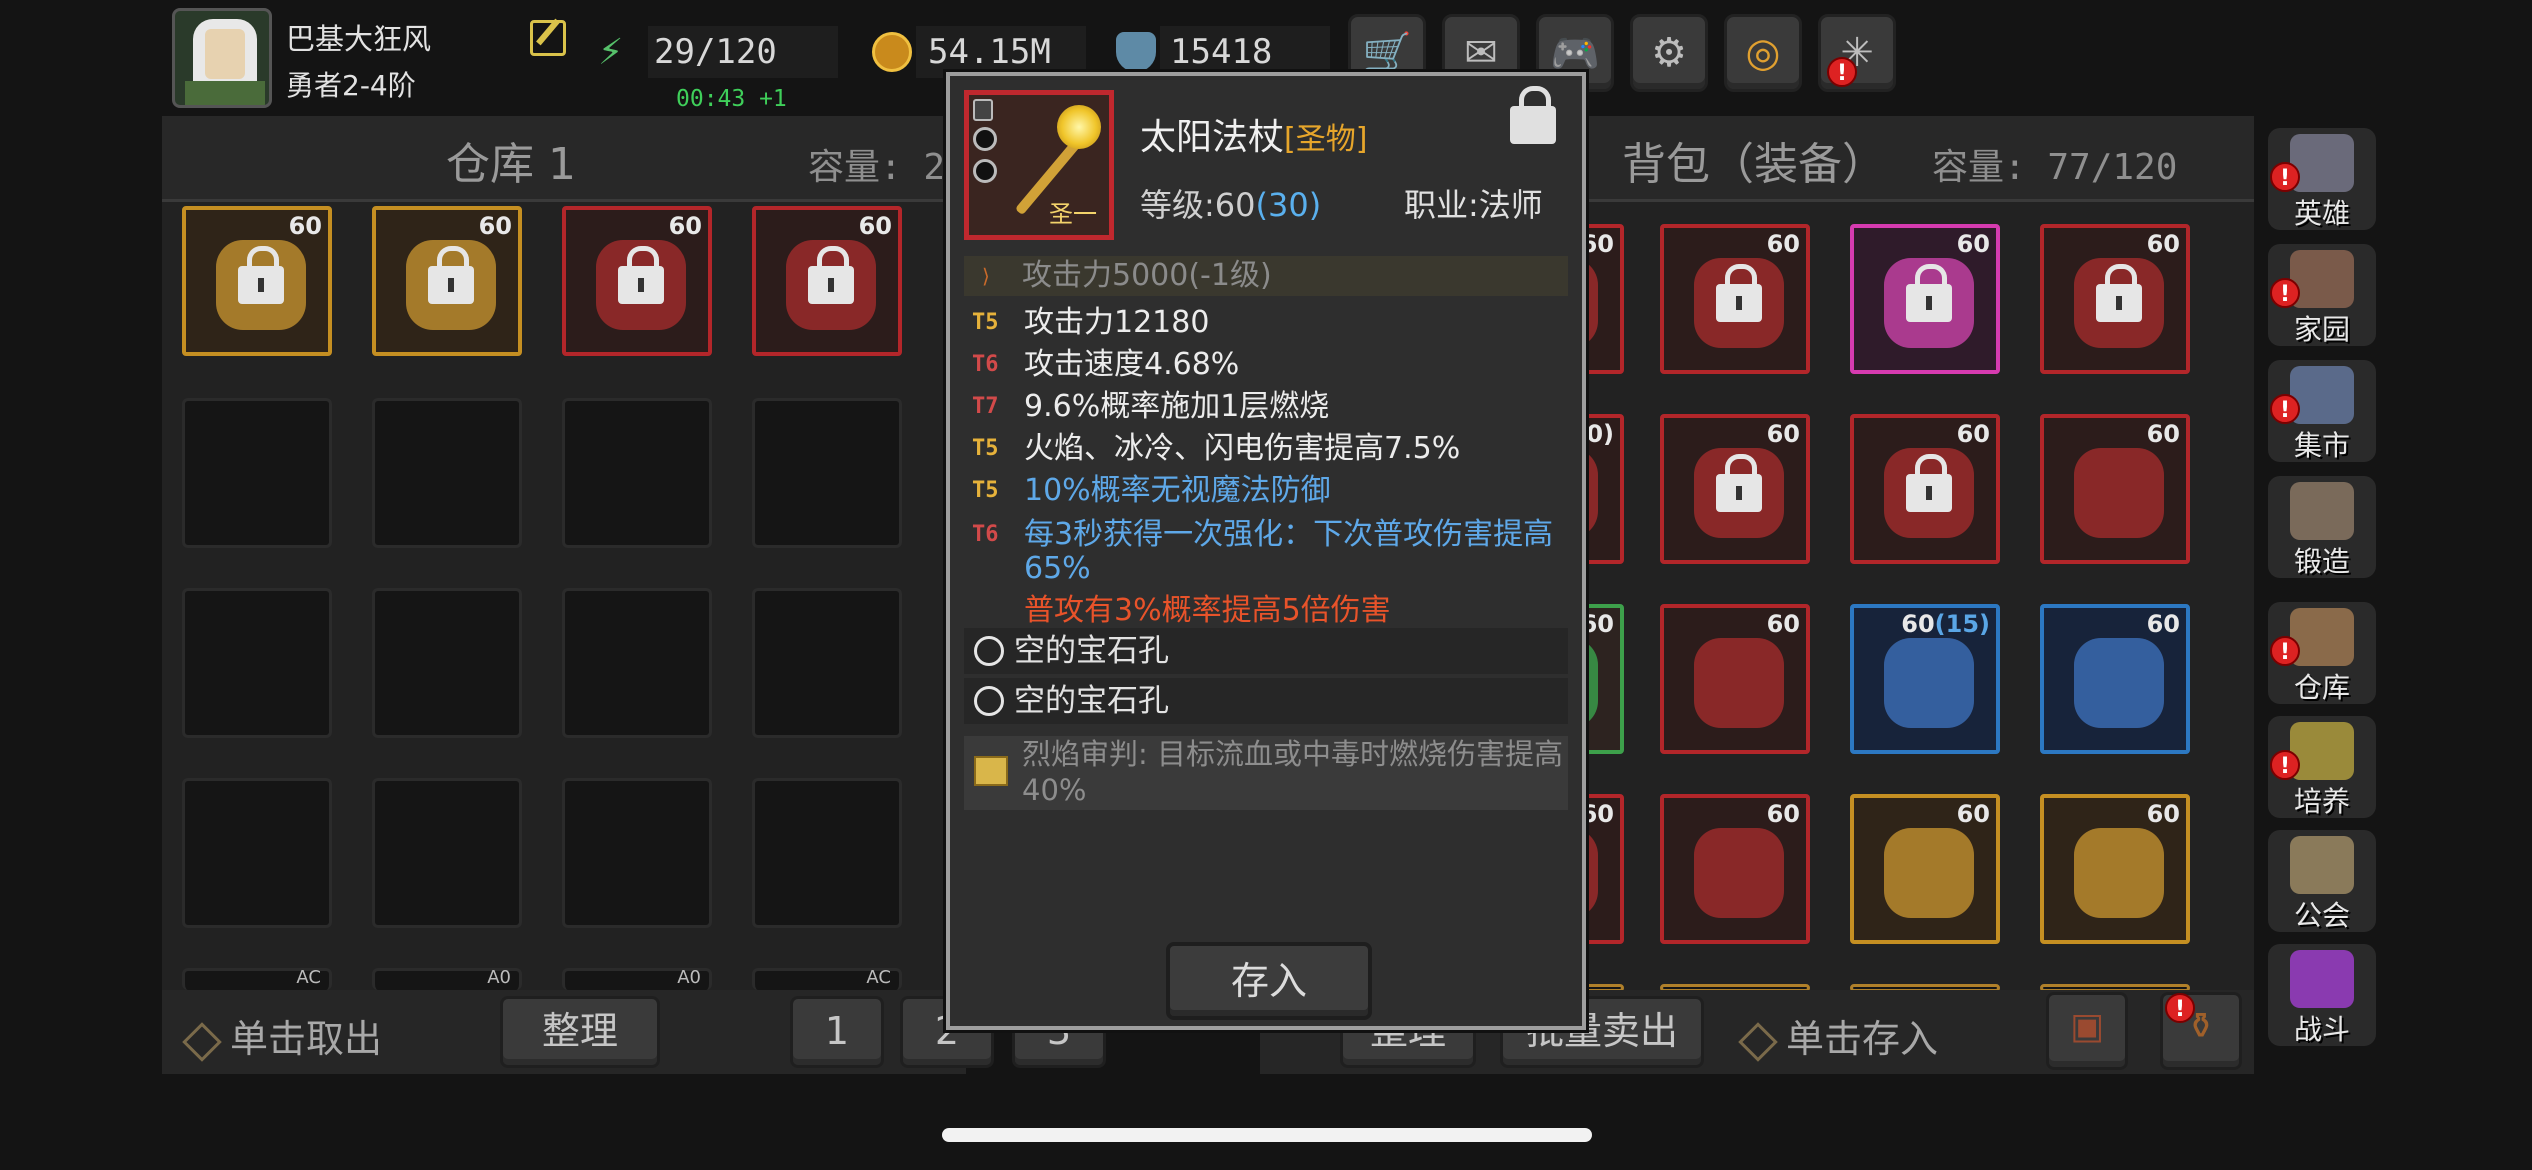  I want to click on home-indicator, so click(1267, 1135).